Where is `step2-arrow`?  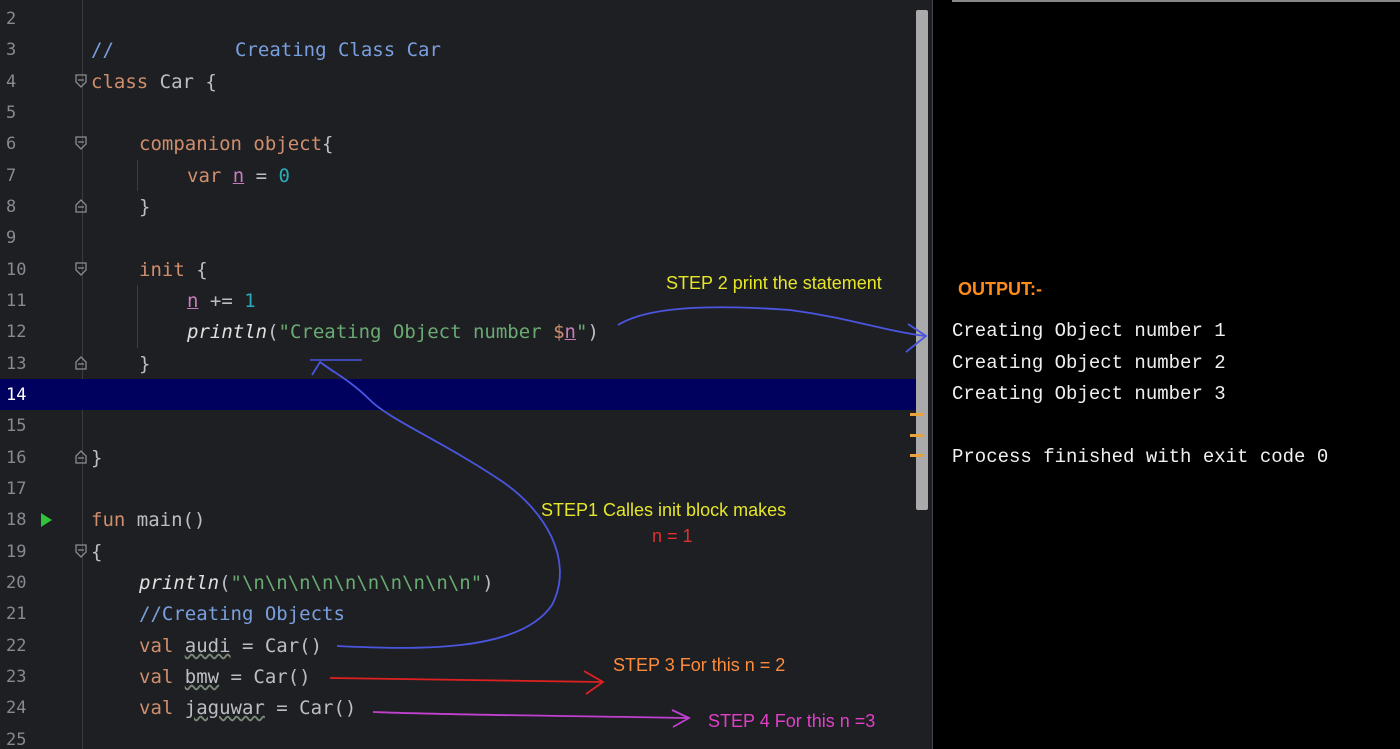
step2-arrow is located at coordinates (771, 321).